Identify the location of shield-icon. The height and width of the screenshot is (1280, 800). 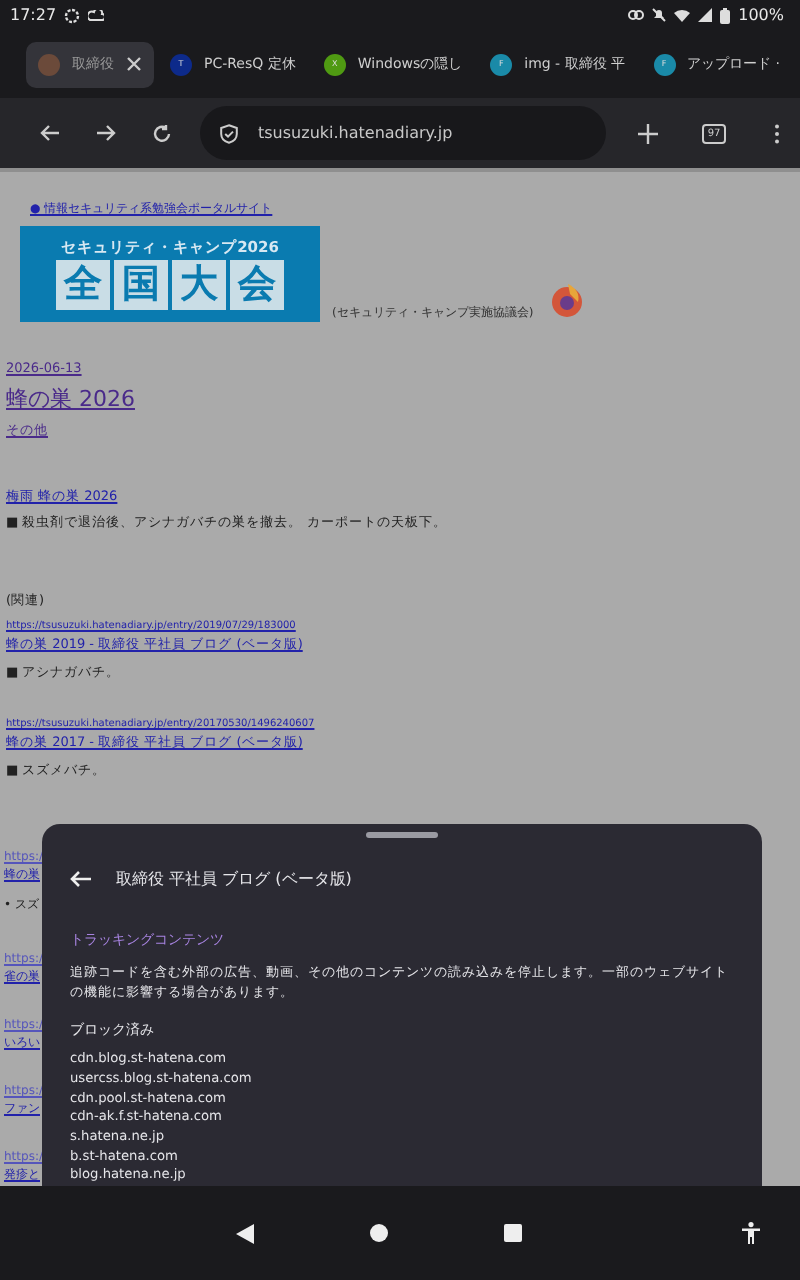
(229, 133).